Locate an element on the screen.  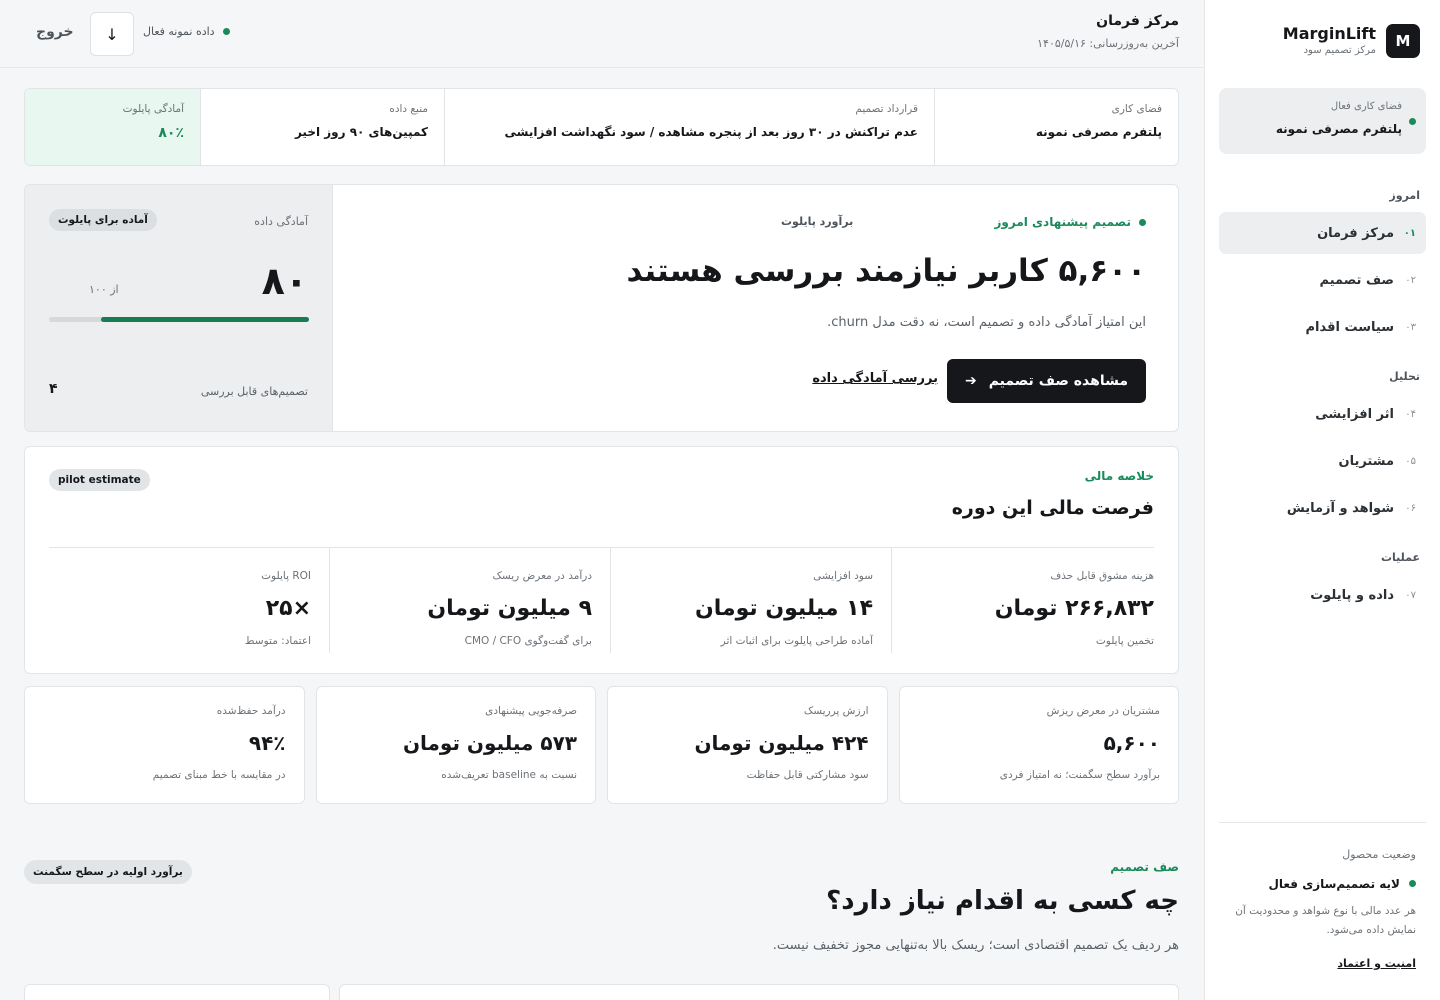
hero-headline: ۵,۶۰۰ کاربر نیازمند بررسی هستند is located at coordinates (886, 271).